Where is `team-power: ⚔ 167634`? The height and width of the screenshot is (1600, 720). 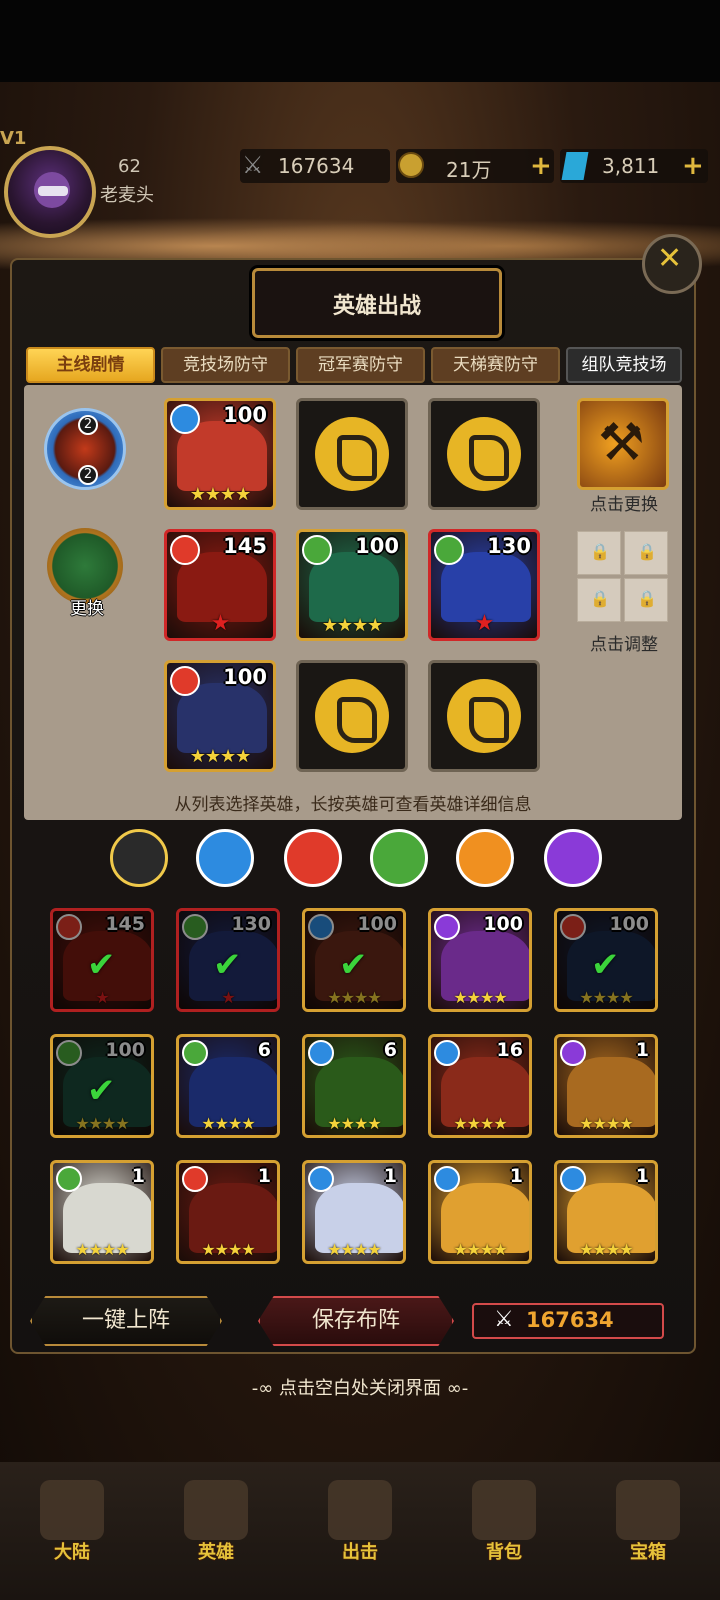
team-power: ⚔ 167634 is located at coordinates (568, 1321).